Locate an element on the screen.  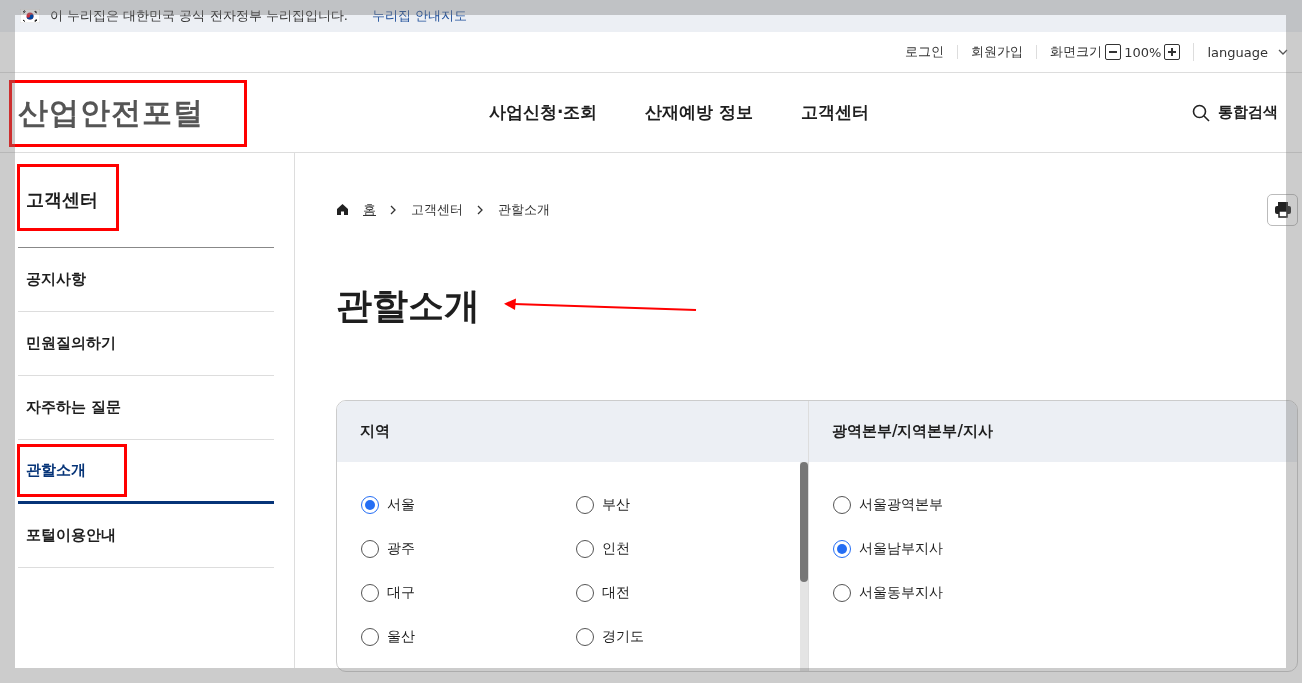
radio-option: 서울동부지사 is located at coordinates (1065, 593).